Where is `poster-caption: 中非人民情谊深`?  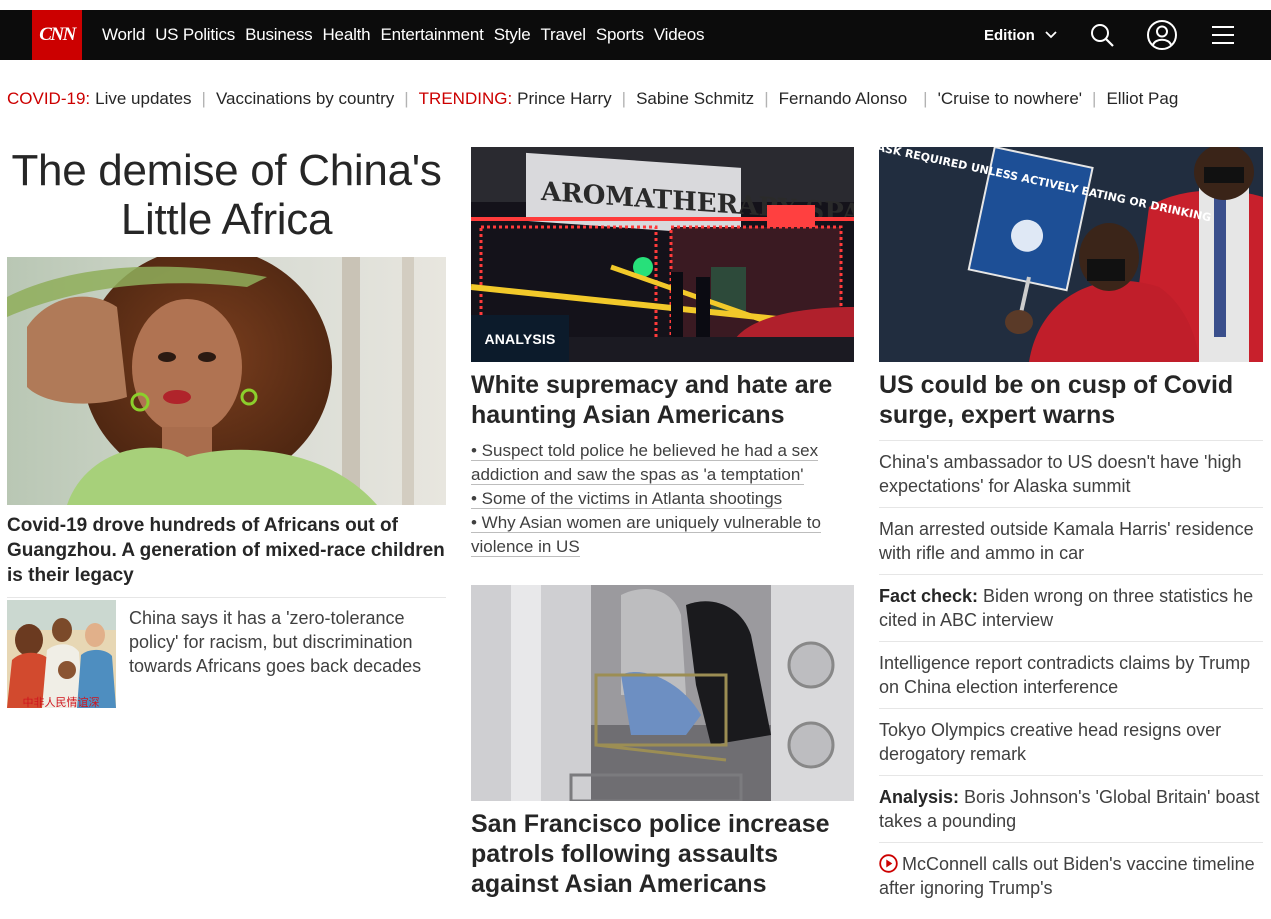 poster-caption: 中非人民情谊深 is located at coordinates (61, 701).